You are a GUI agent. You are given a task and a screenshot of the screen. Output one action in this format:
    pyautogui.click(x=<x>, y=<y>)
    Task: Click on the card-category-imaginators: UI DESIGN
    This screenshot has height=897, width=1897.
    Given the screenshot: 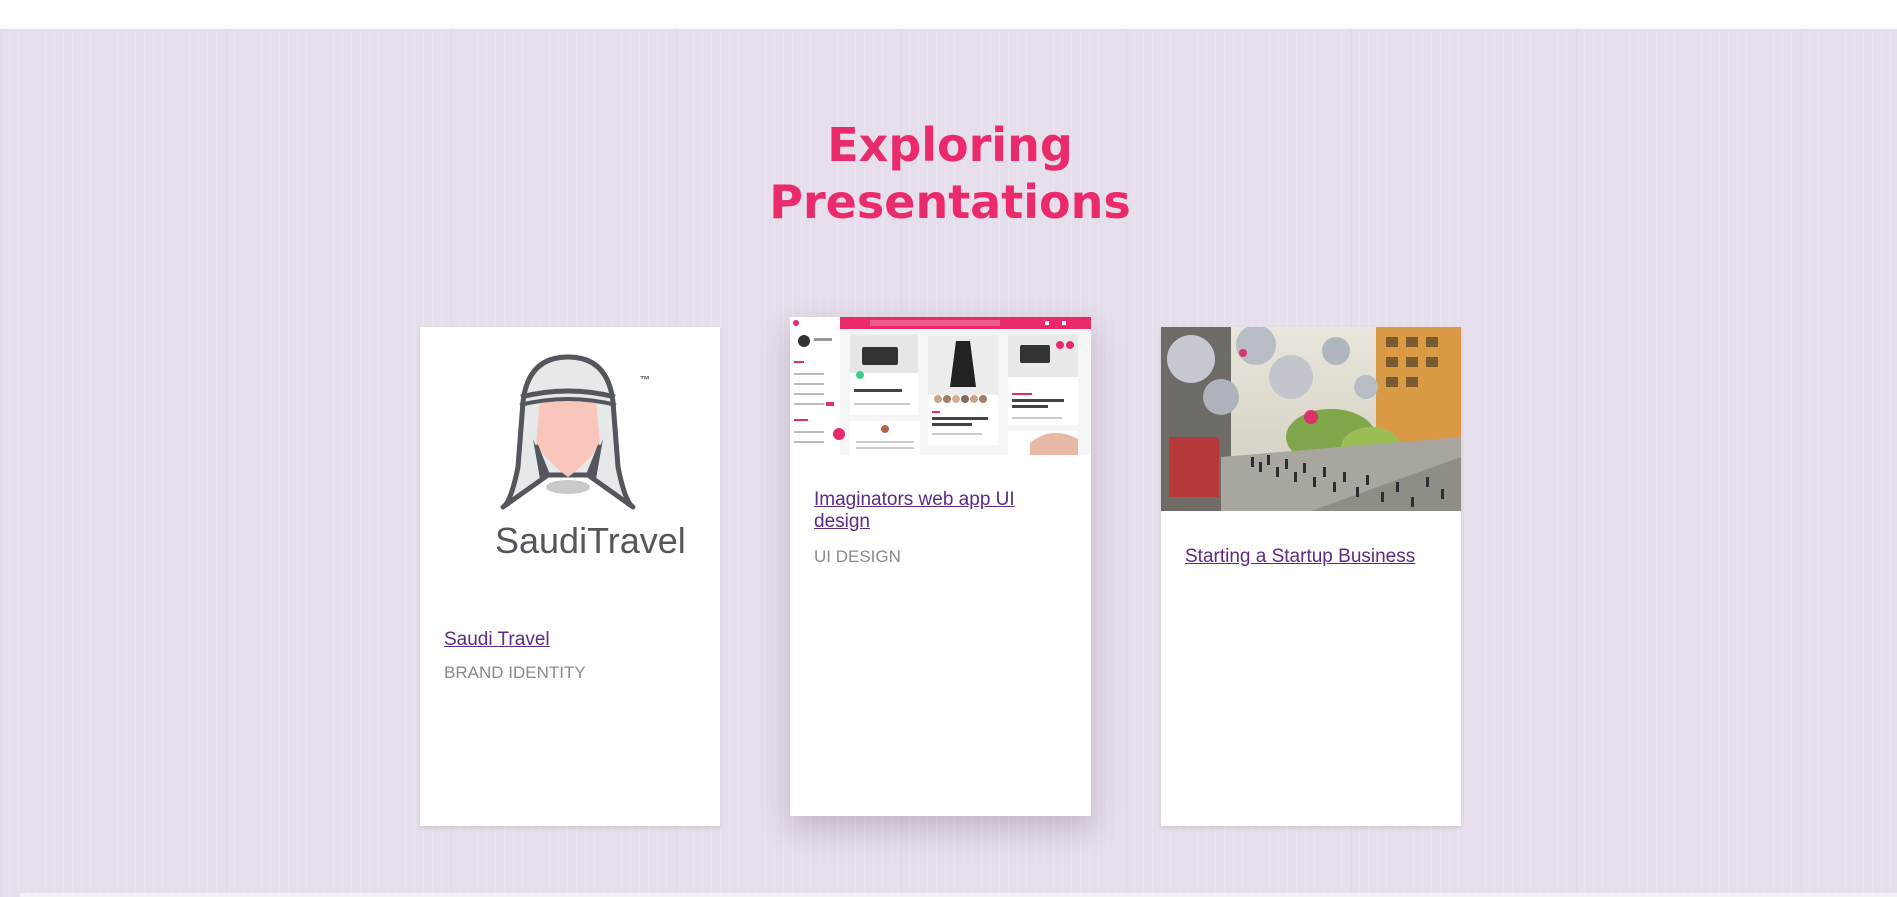 What is the action you would take?
    pyautogui.click(x=857, y=556)
    